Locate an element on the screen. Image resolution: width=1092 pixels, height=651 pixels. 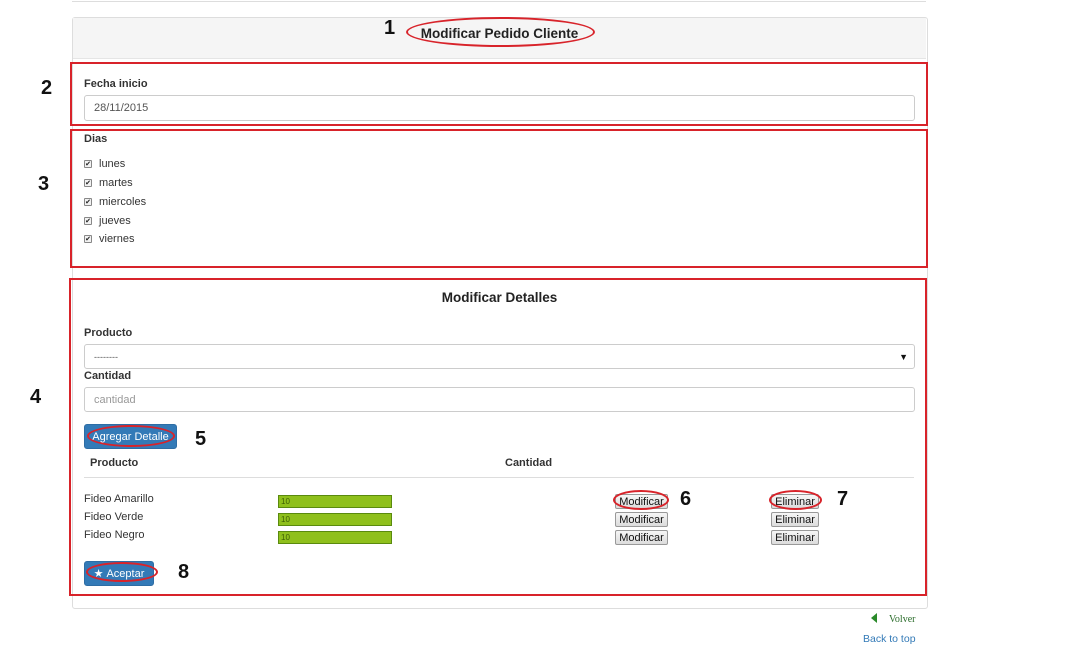
annotation-oval-accept is located at coordinates (122, 572).